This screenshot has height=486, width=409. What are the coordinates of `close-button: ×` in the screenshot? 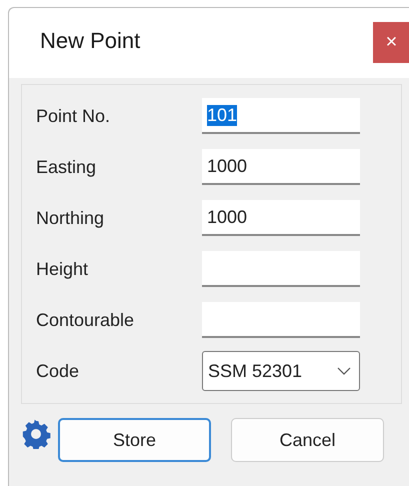 It's located at (391, 42).